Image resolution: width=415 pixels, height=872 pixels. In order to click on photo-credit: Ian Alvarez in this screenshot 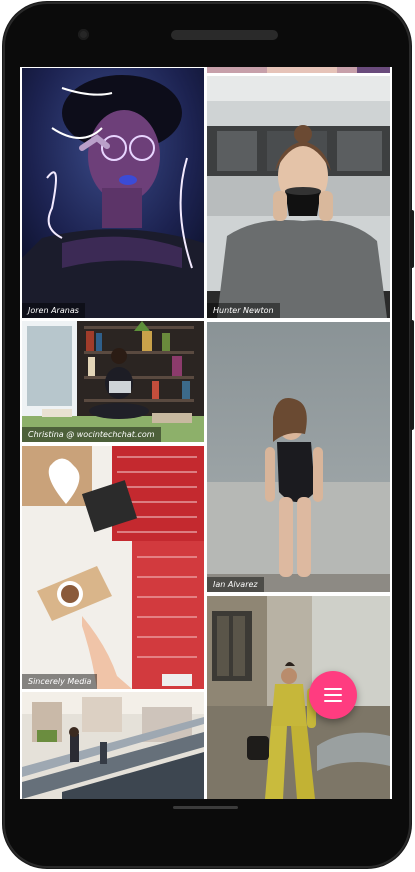, I will do `click(235, 584)`.